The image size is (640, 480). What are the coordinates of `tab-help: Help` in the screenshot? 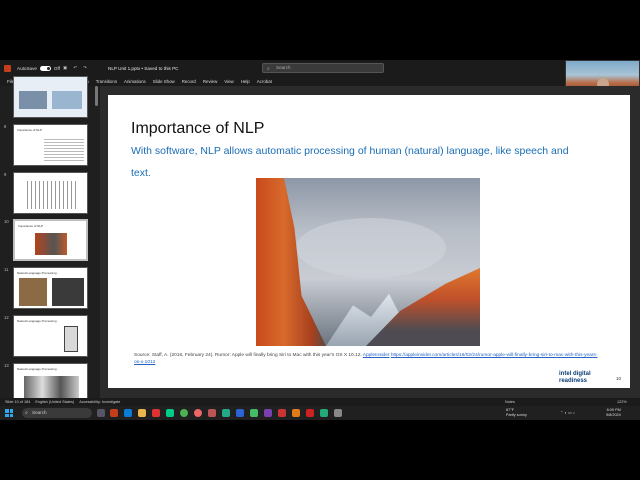 It's located at (245, 81).